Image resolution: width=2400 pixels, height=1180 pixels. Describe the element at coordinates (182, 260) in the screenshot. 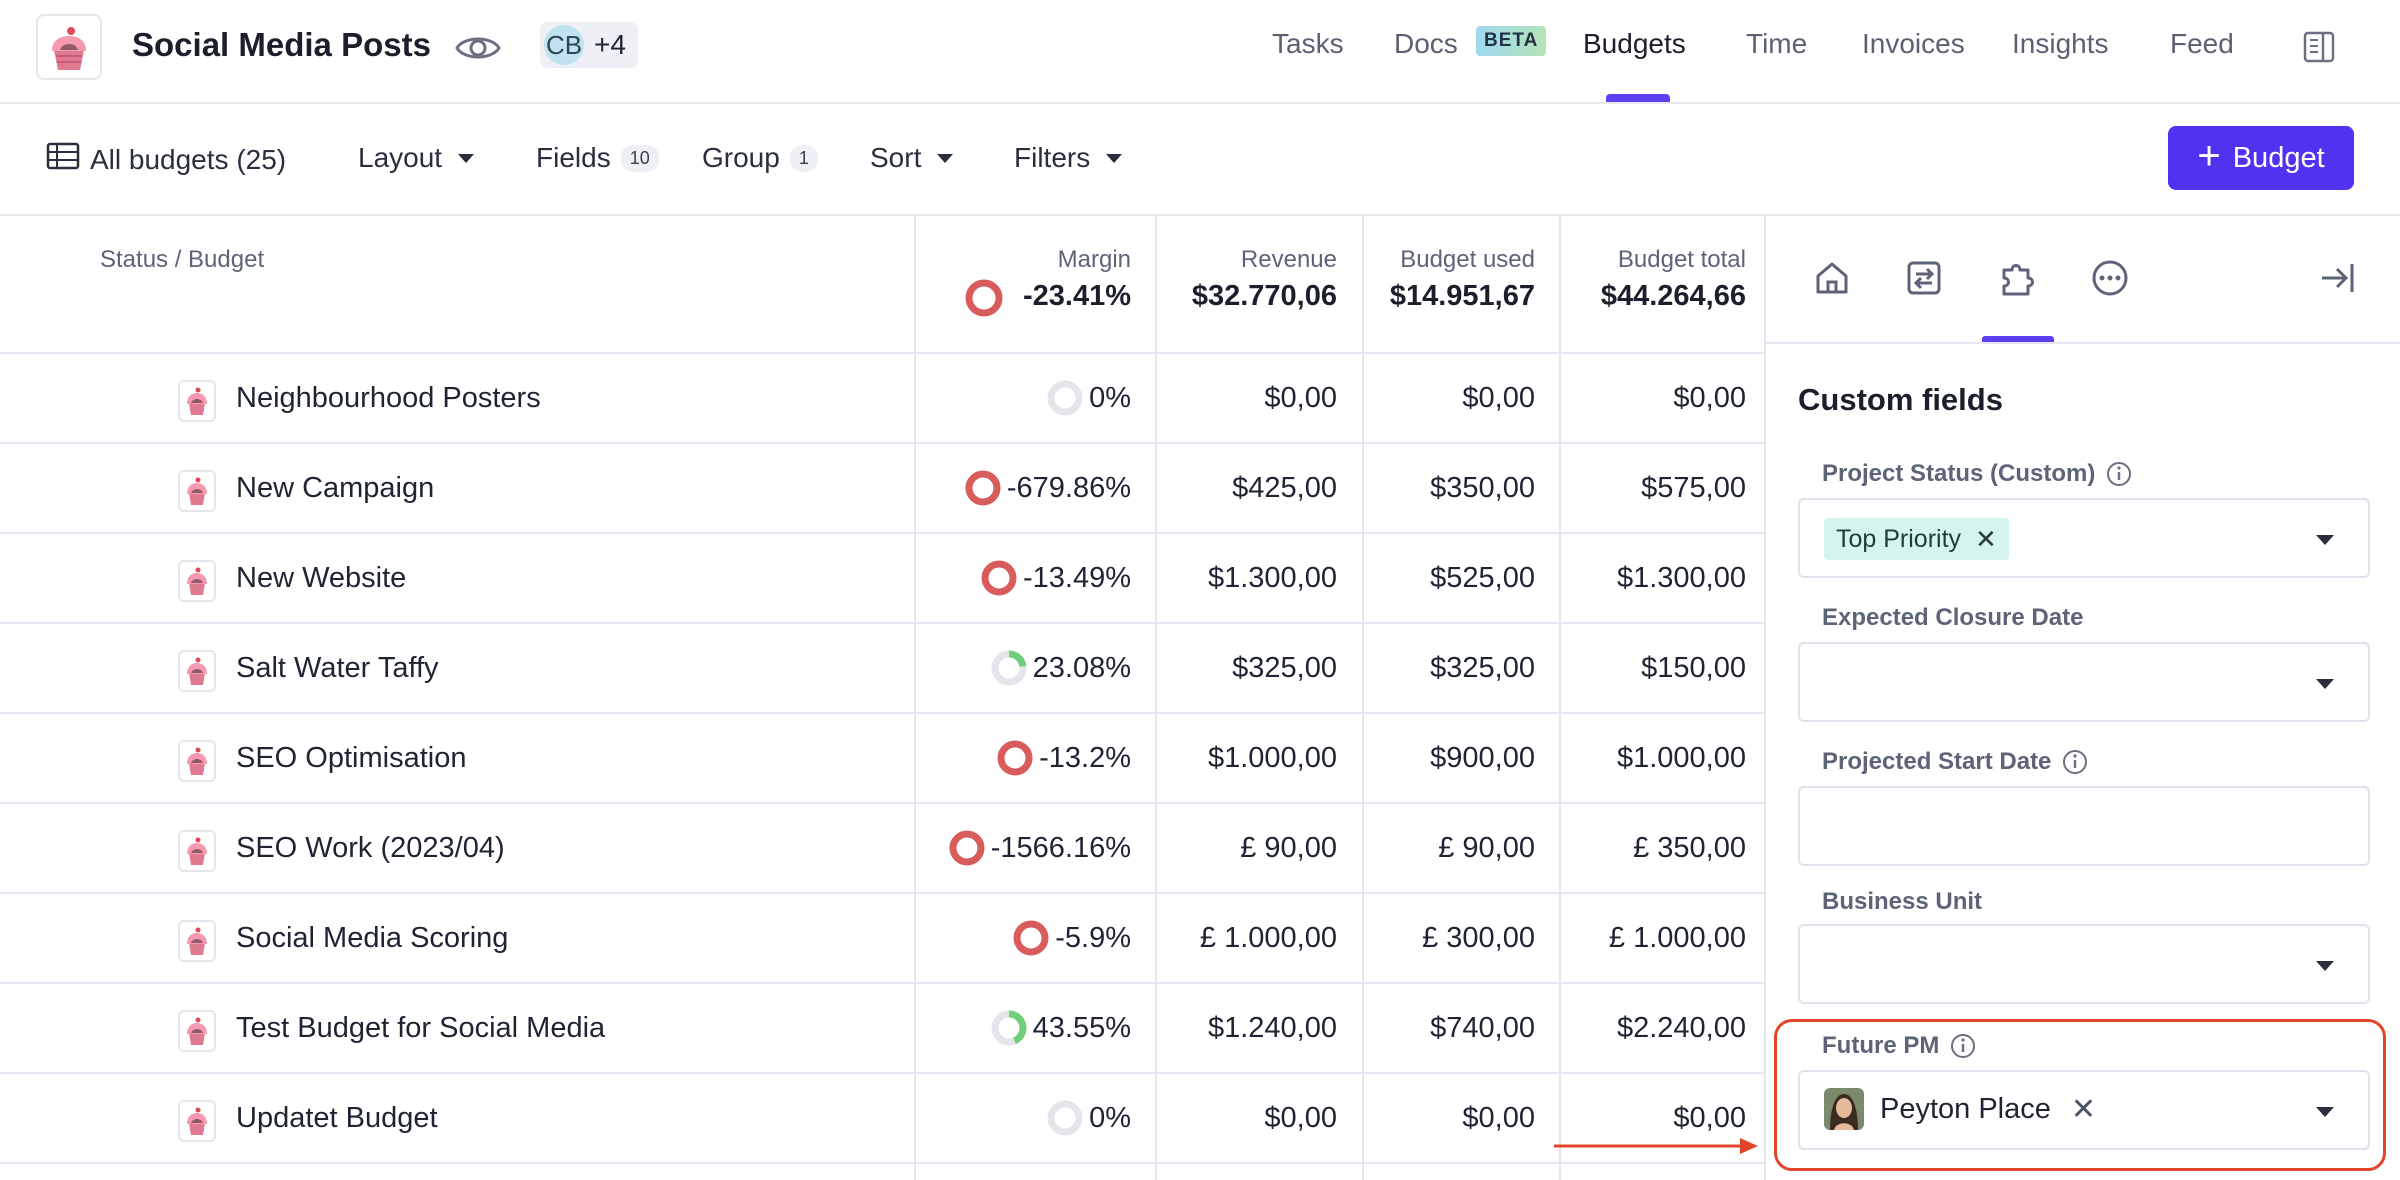

I see `column-header-name: Status / Budget` at that location.